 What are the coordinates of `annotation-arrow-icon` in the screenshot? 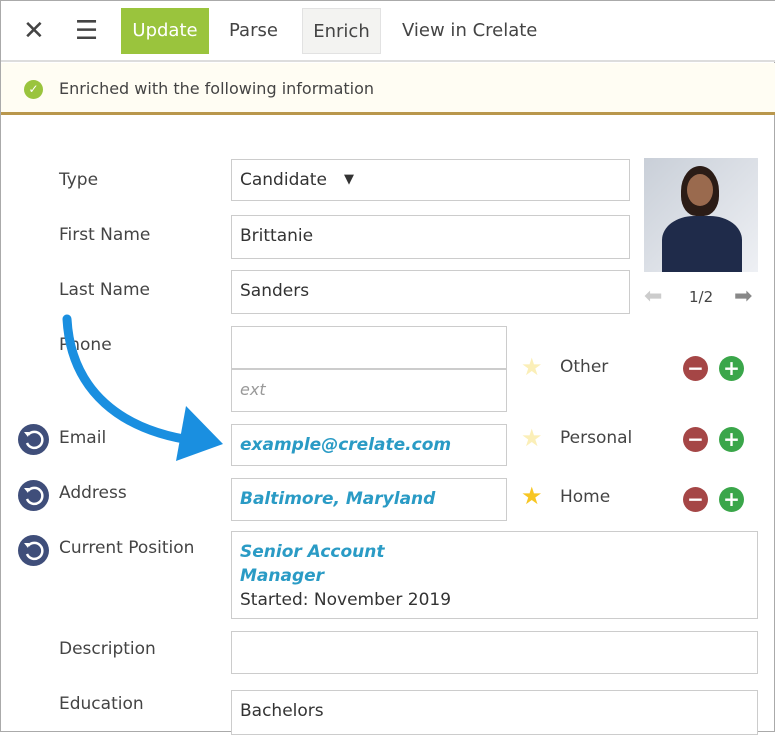 It's located at (142, 387).